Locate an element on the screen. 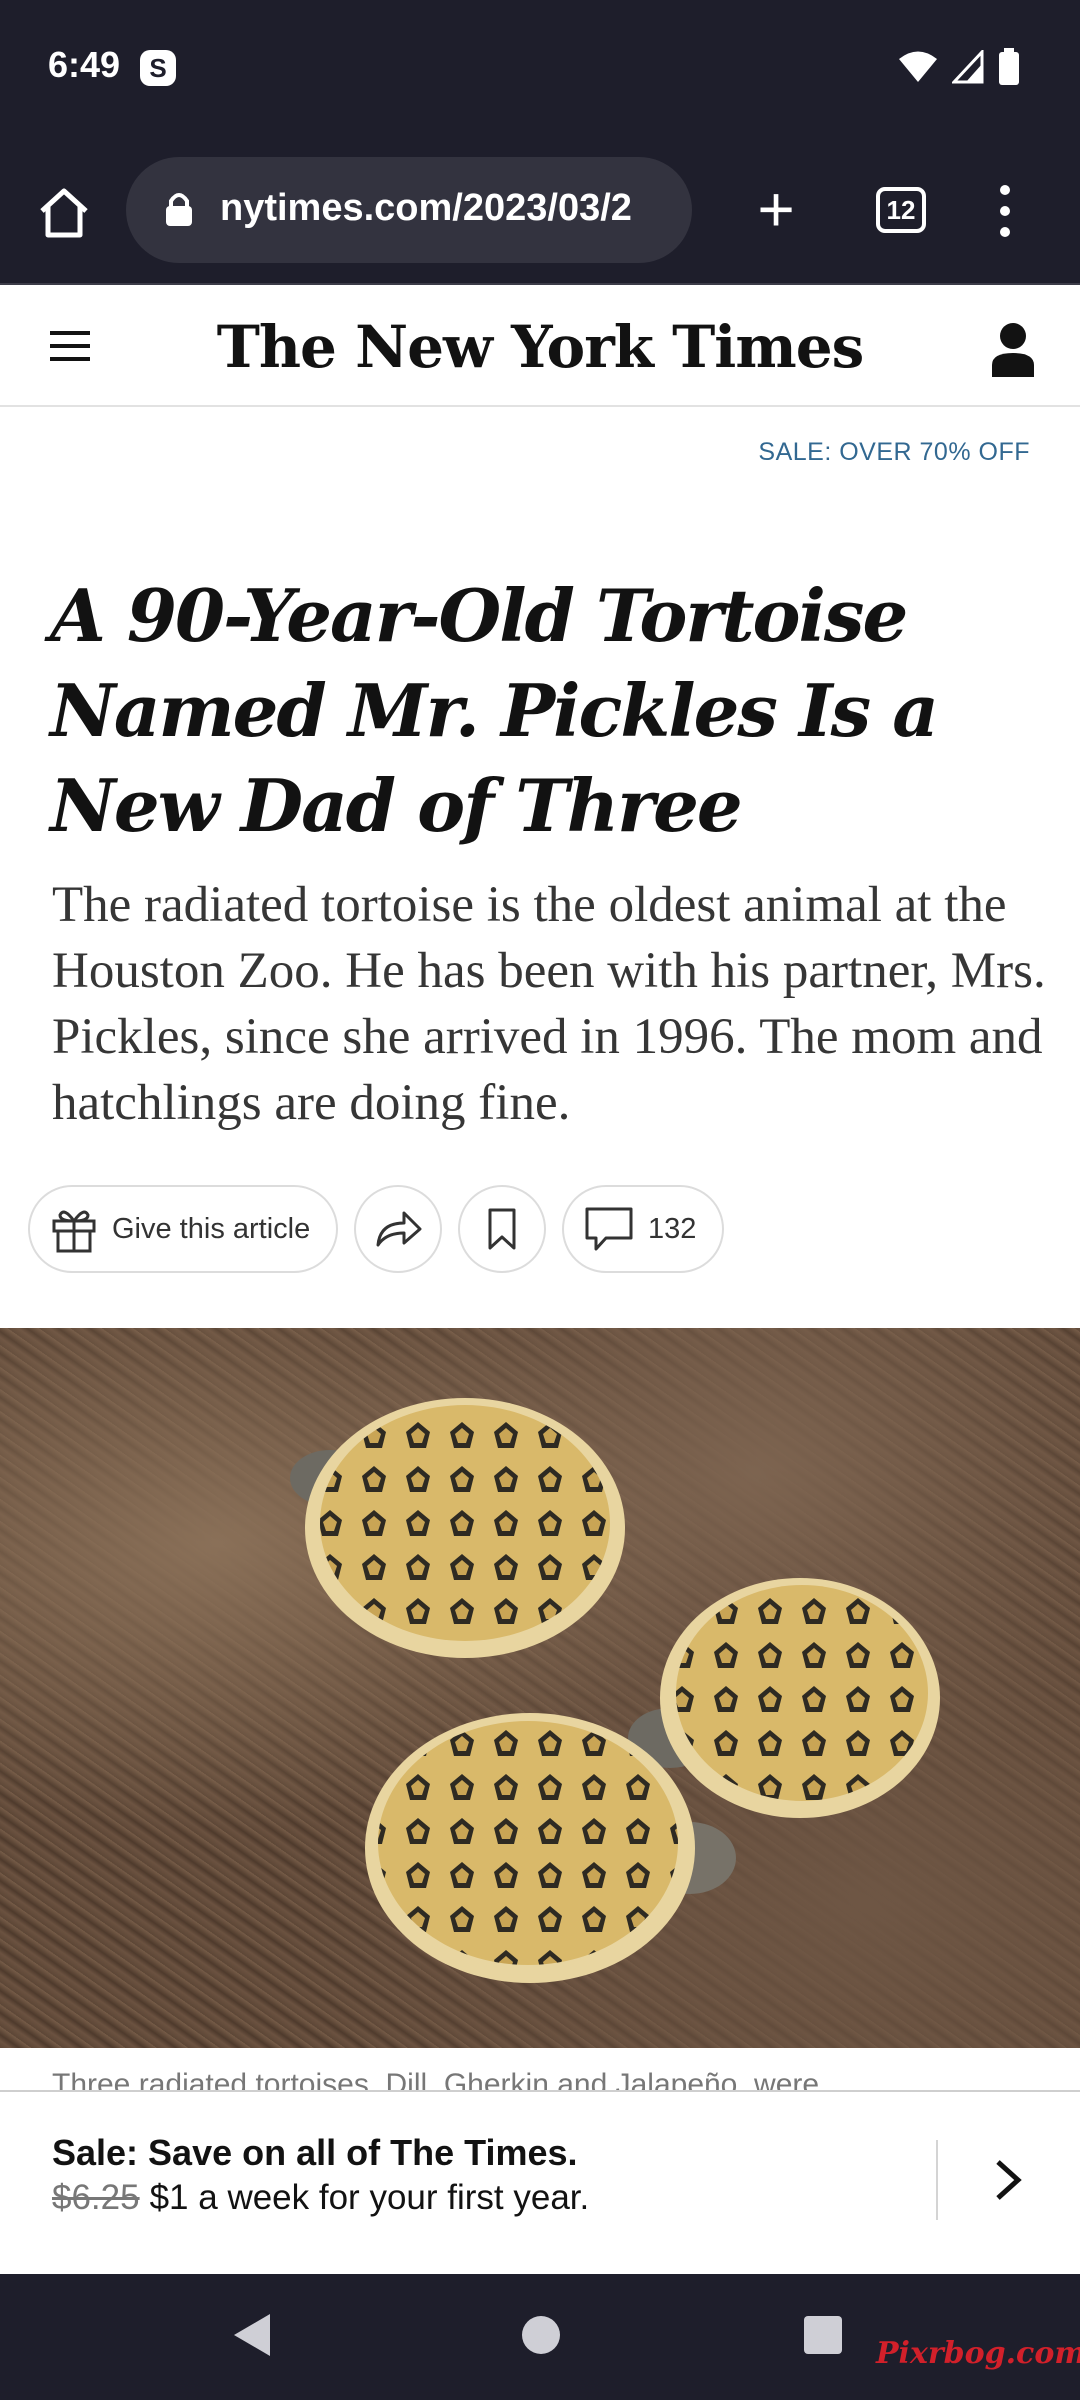 The width and height of the screenshot is (1080, 2400). comment-count: 132 is located at coordinates (672, 1228).